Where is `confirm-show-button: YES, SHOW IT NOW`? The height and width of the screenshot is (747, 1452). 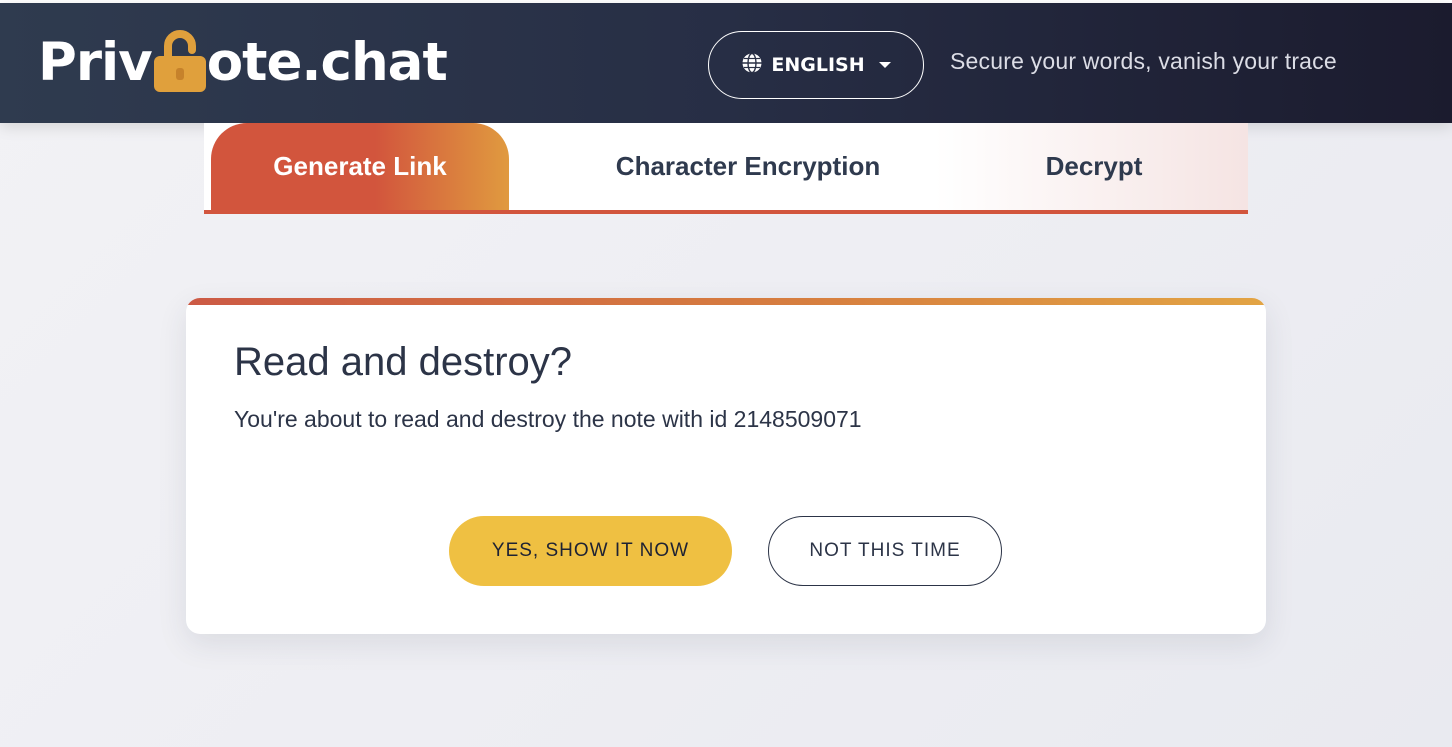
confirm-show-button: YES, SHOW IT NOW is located at coordinates (590, 551).